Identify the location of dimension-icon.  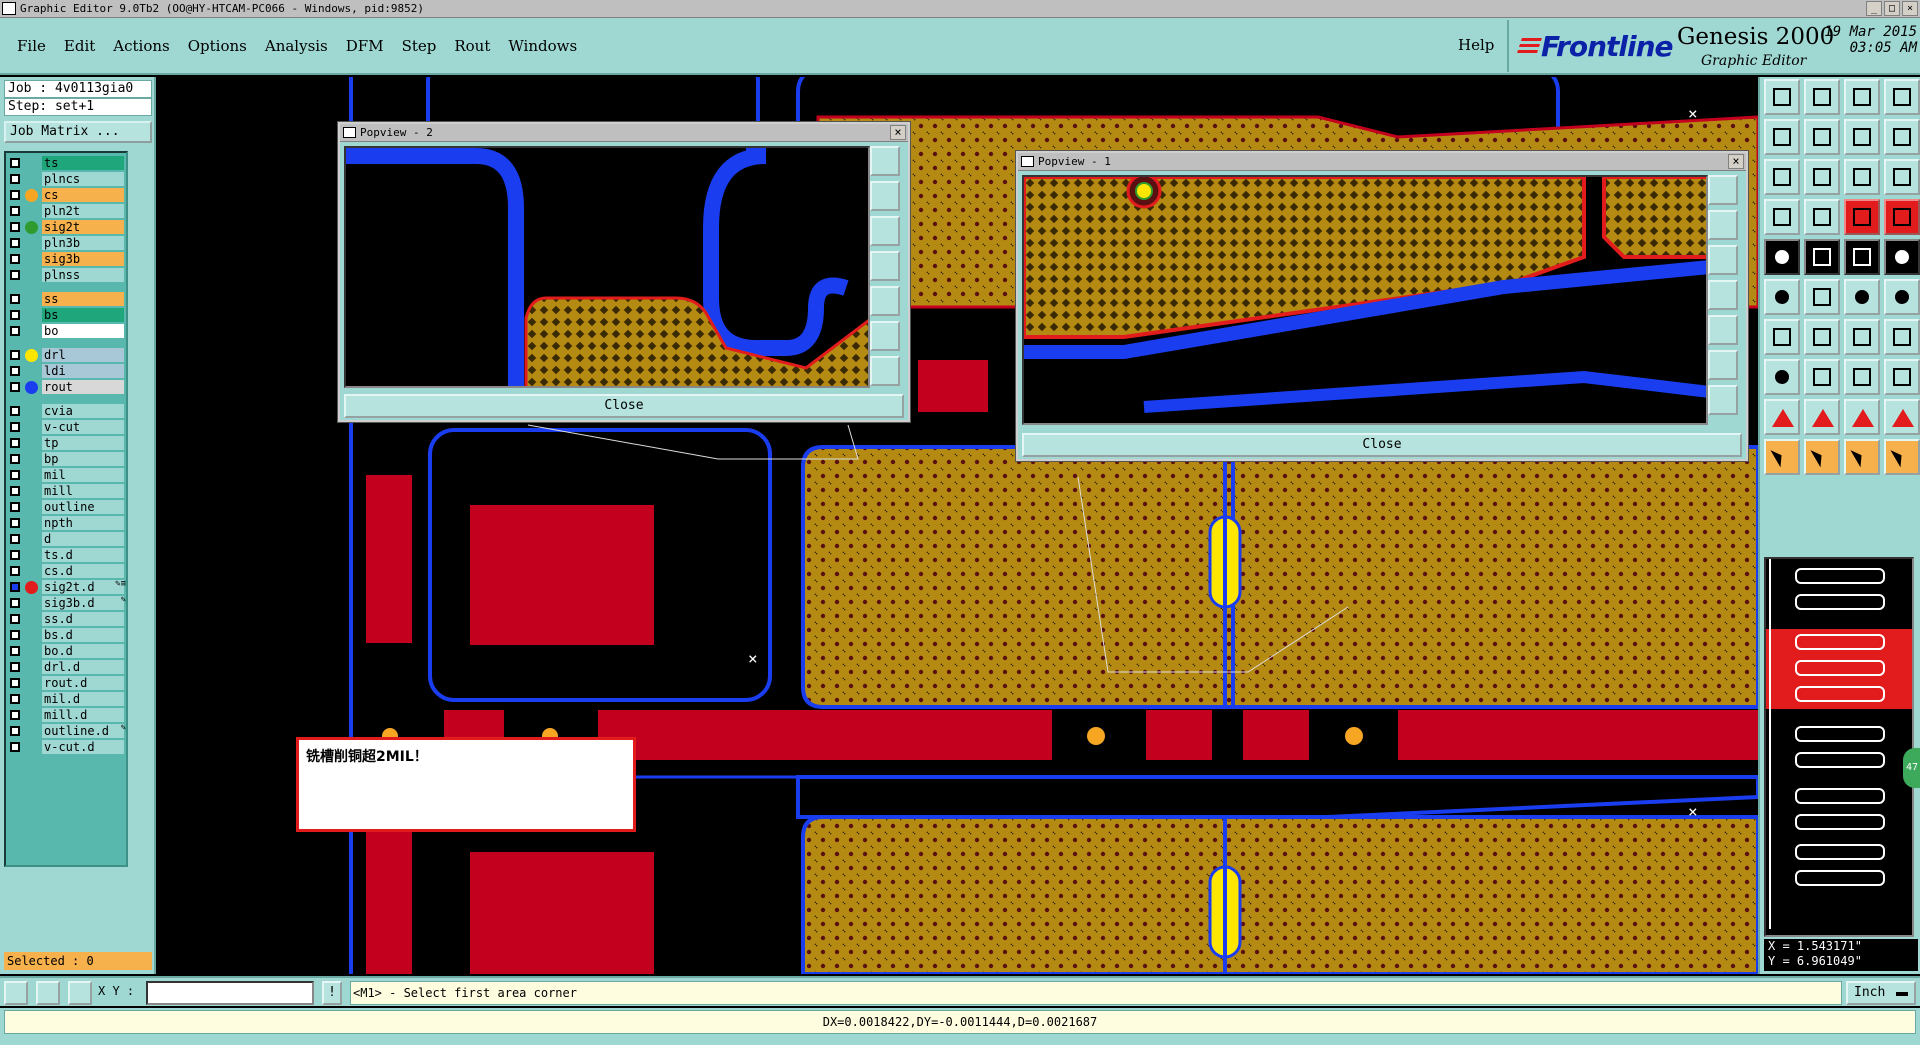
(1862, 377).